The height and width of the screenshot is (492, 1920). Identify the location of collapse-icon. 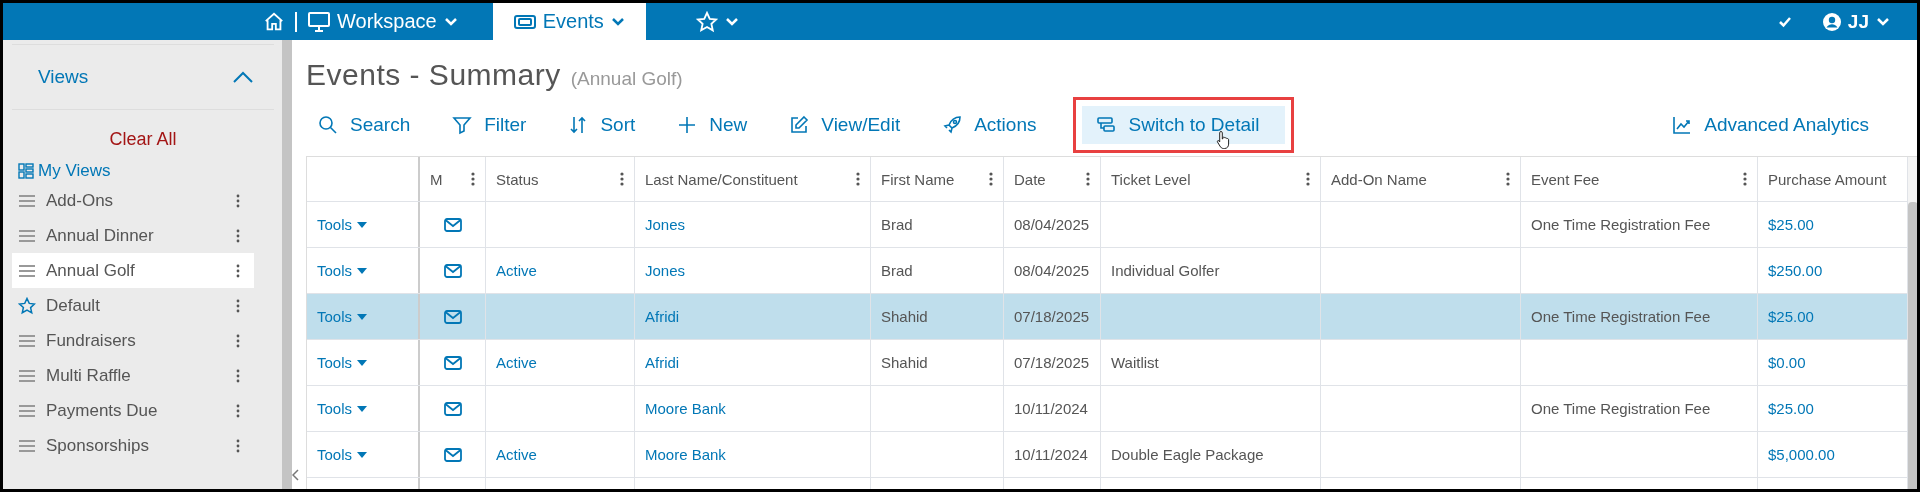
(296, 475).